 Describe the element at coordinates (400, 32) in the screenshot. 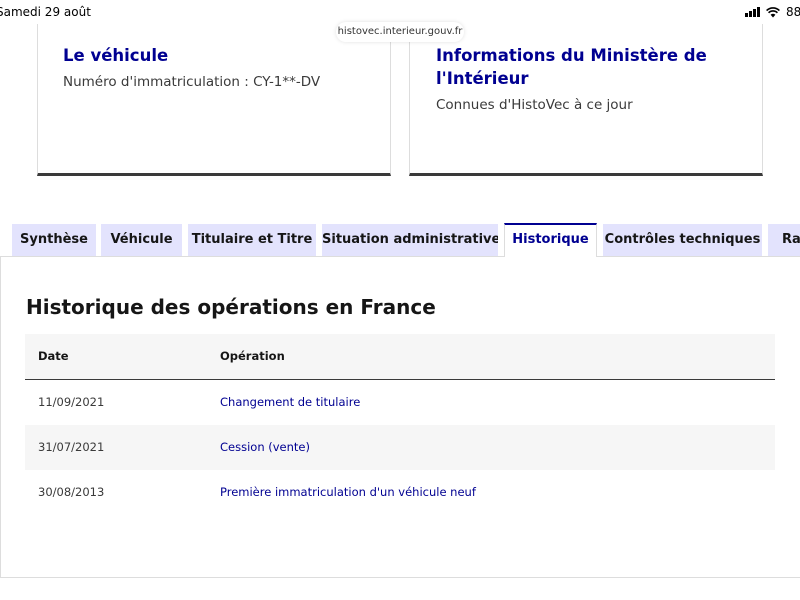

I see `address-bar: histovec.interieur.gouv.fr` at that location.